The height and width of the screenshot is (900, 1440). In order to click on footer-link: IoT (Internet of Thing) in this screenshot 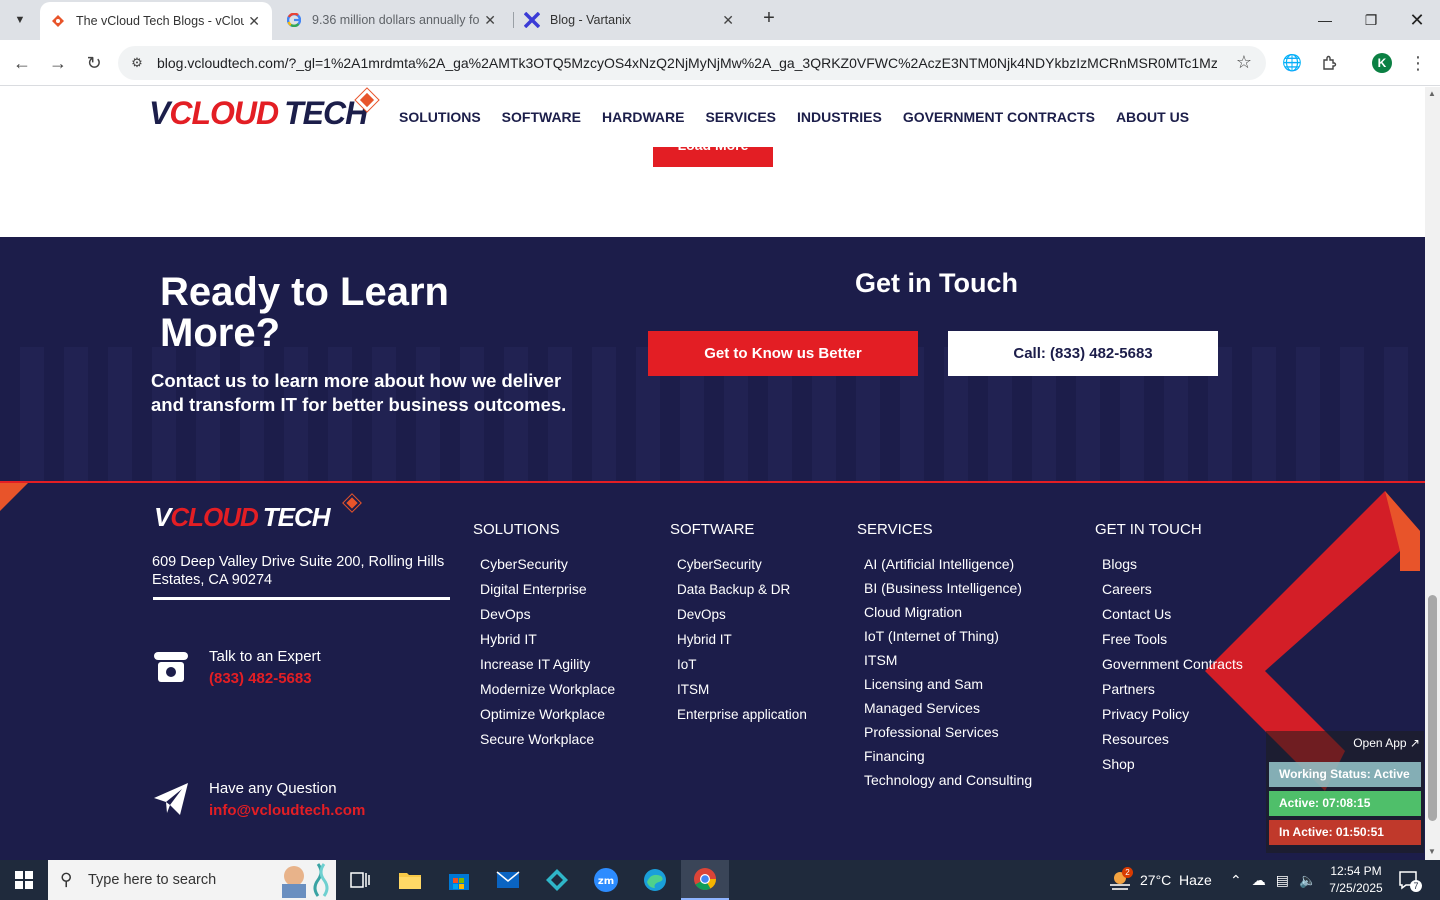, I will do `click(948, 636)`.